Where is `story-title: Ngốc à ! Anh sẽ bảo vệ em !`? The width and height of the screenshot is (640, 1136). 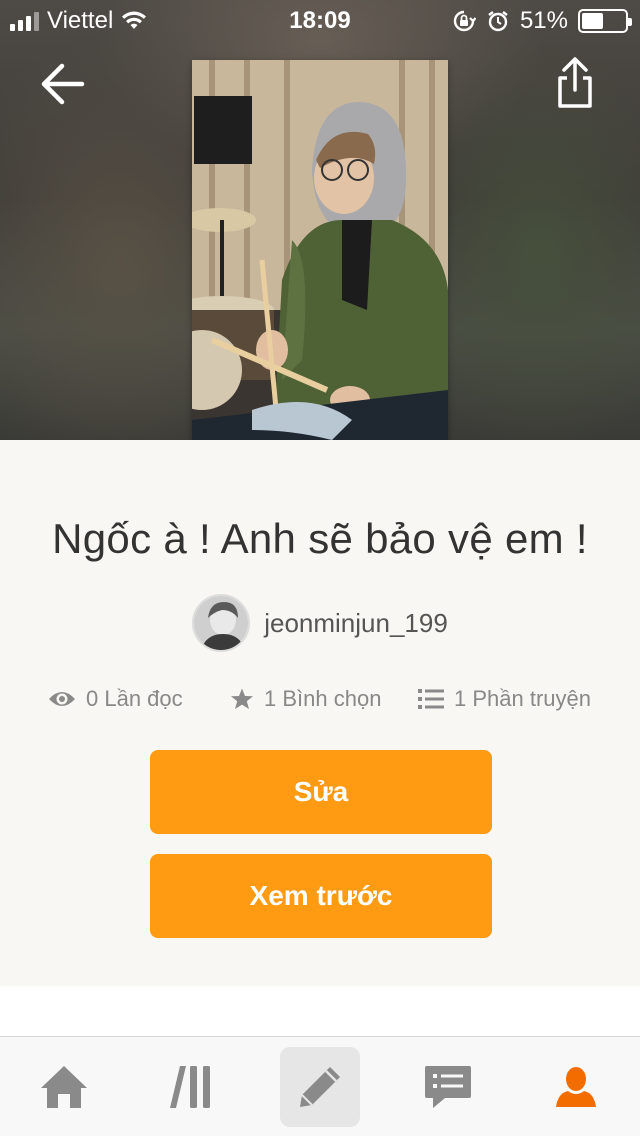
story-title: Ngốc à ! Anh sẽ bảo vệ em ! is located at coordinates (320, 538).